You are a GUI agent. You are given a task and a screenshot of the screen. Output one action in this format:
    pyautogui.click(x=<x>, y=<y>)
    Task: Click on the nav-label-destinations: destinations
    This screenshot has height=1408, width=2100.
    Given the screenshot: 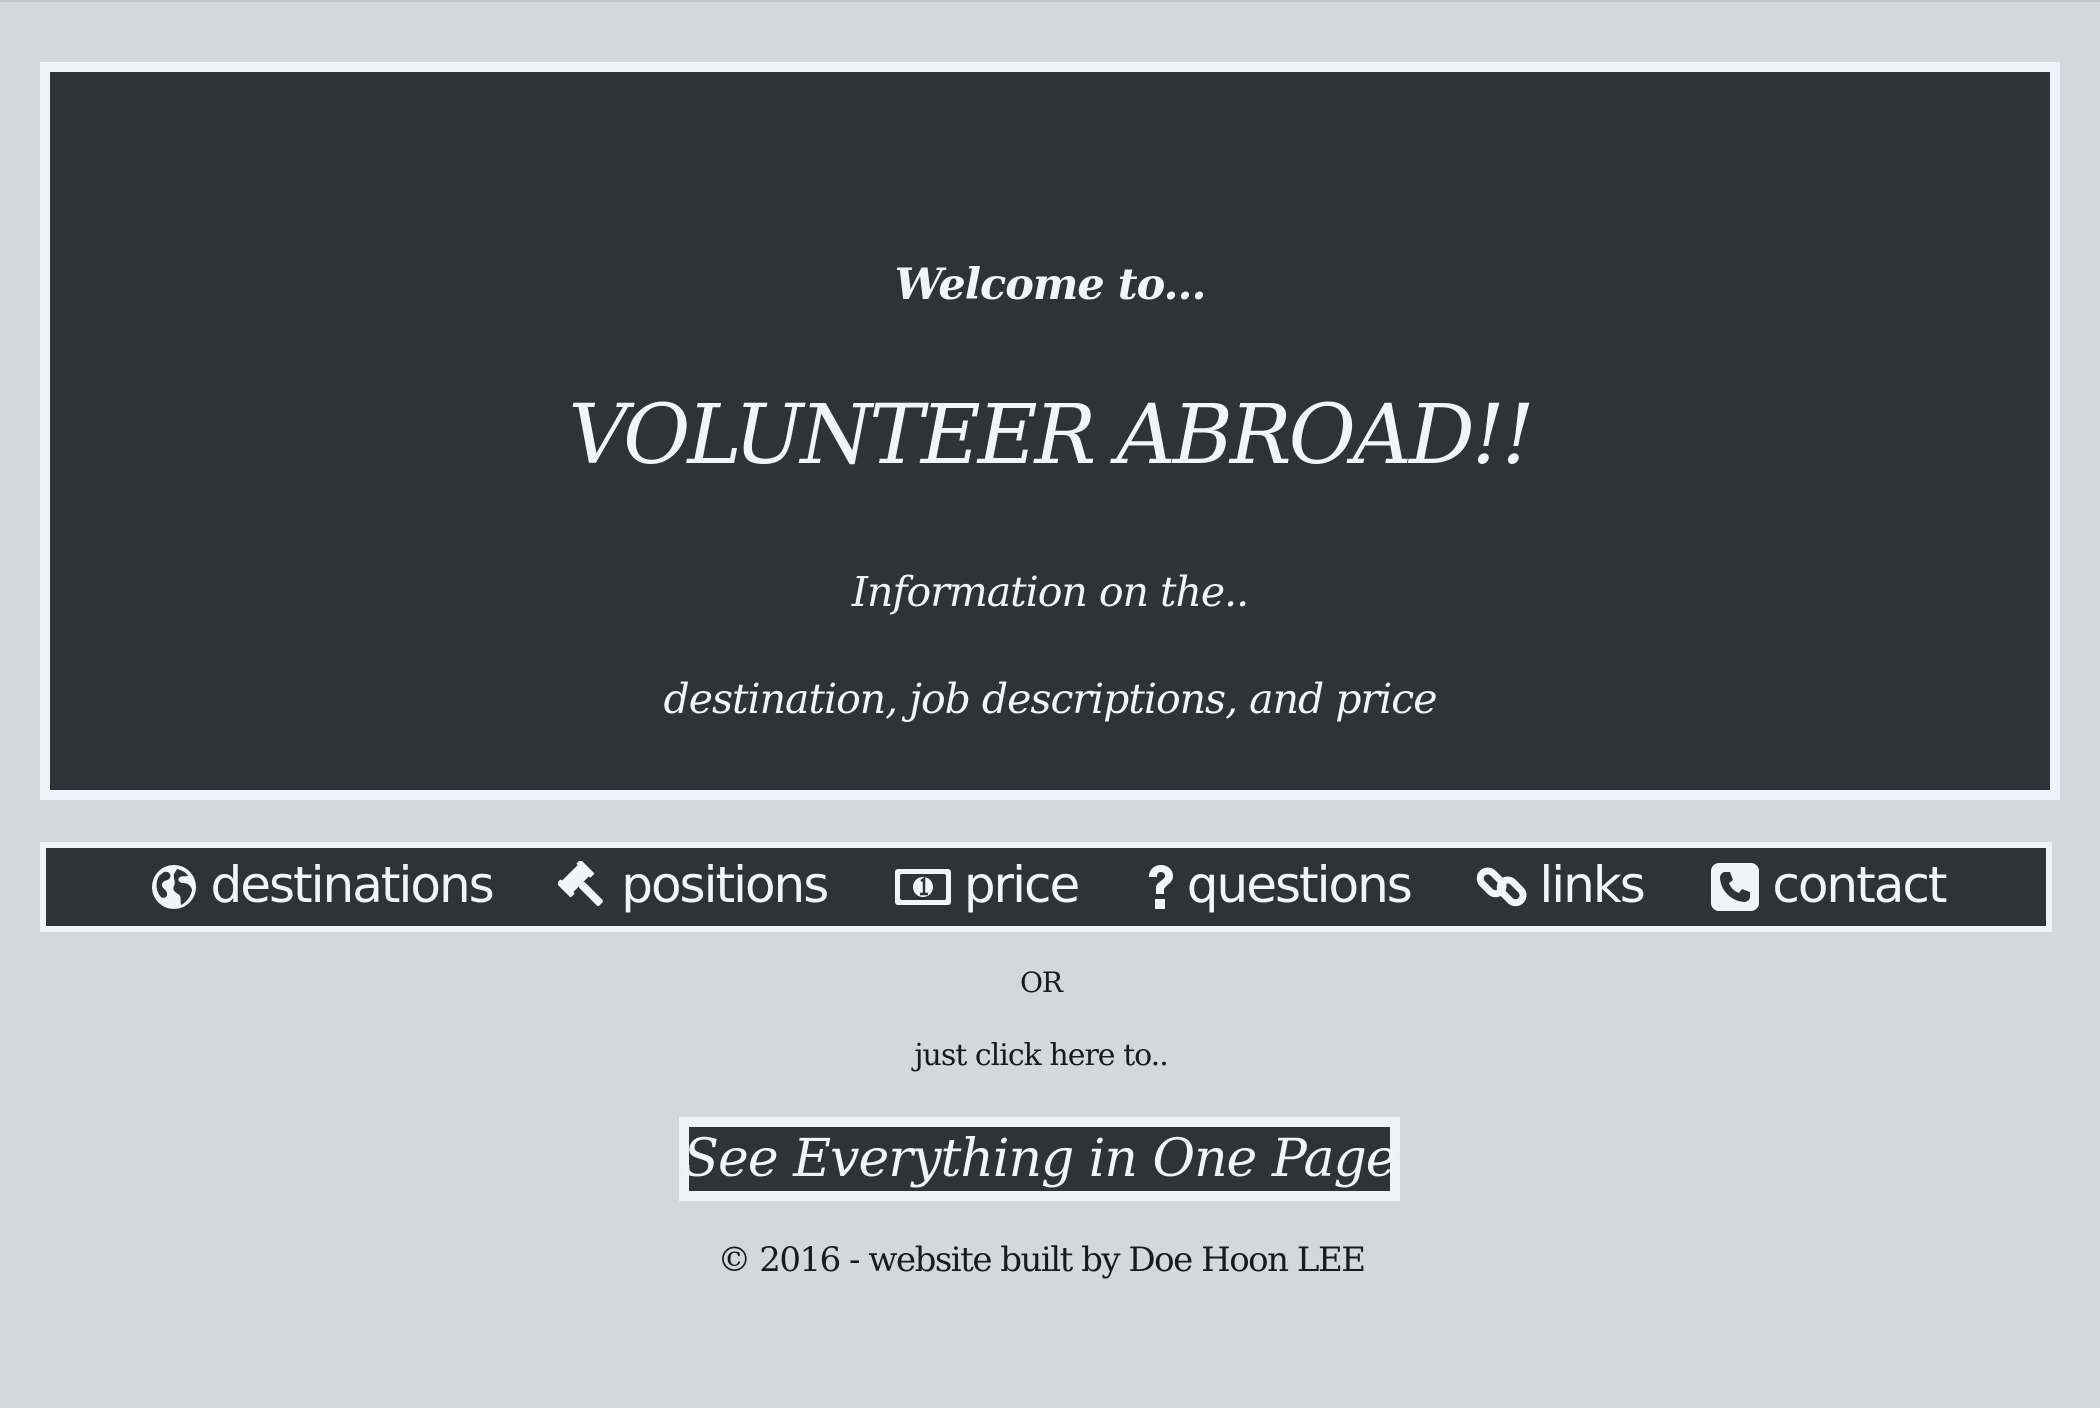 What is the action you would take?
    pyautogui.click(x=352, y=885)
    